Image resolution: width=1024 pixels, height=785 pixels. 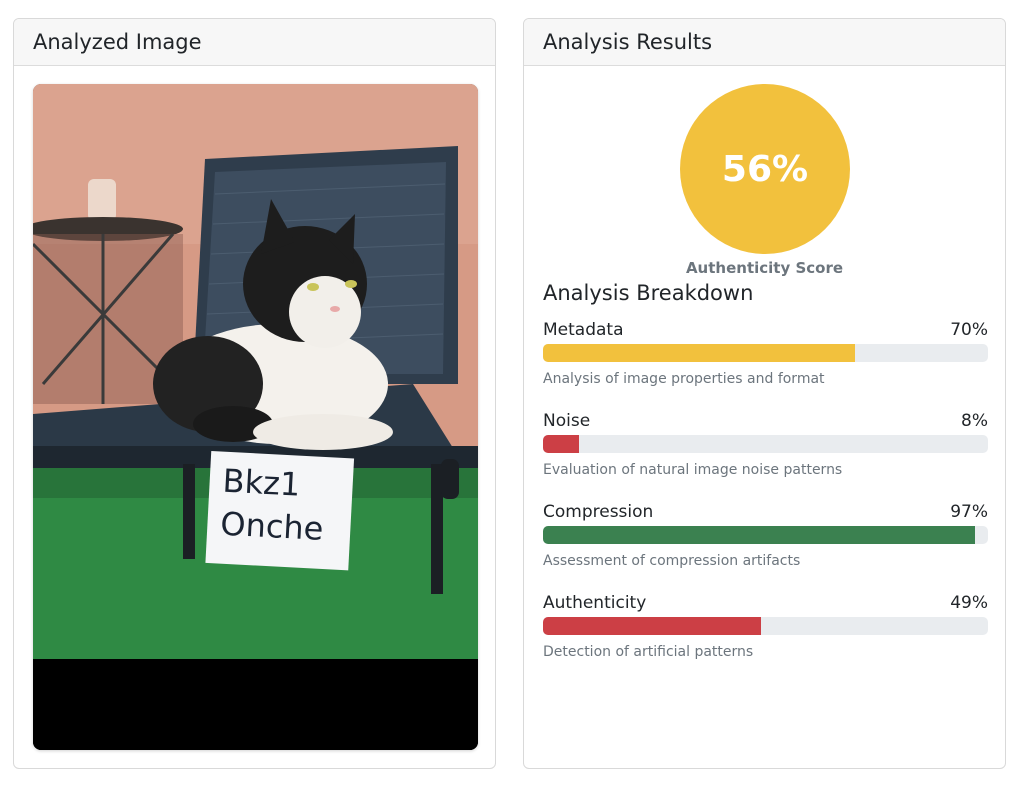 What do you see at coordinates (262, 483) in the screenshot?
I see `sign-text-line1: Bkz1` at bounding box center [262, 483].